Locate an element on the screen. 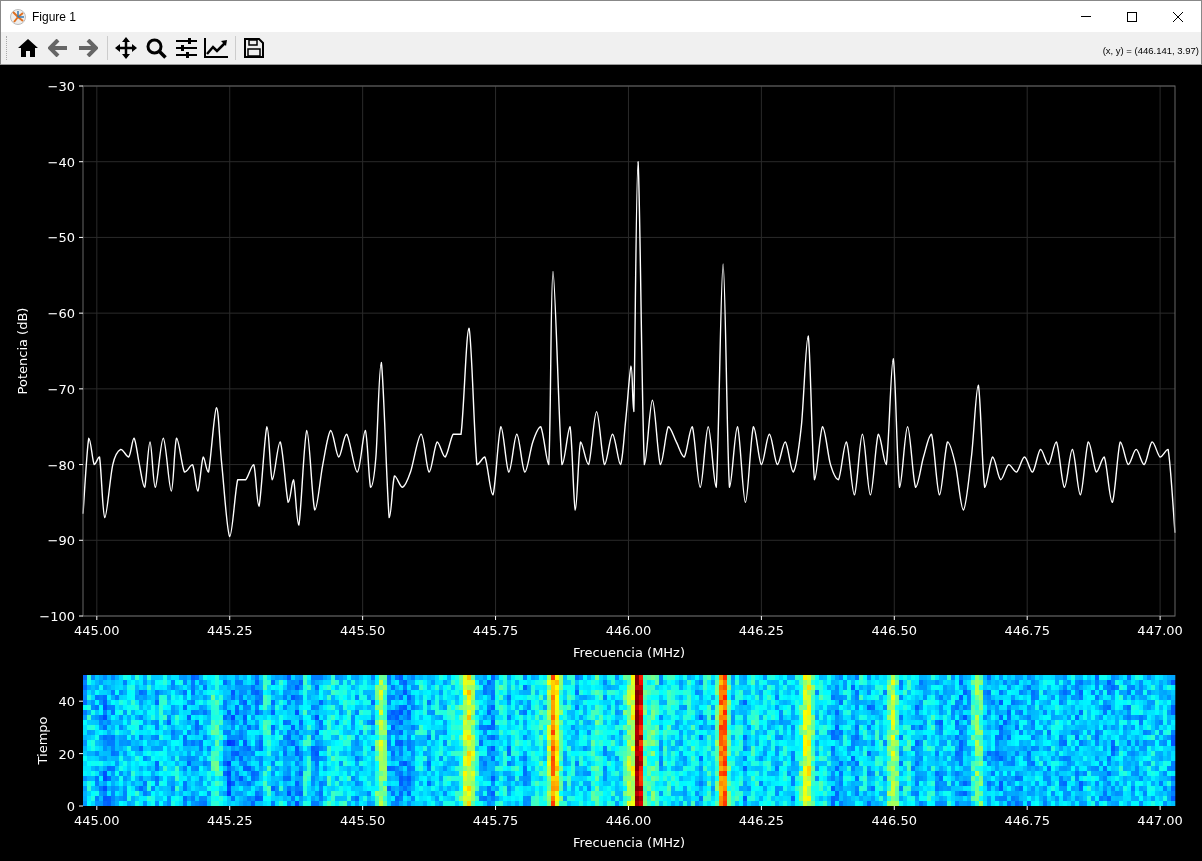 The width and height of the screenshot is (1202, 861). sliders-icon is located at coordinates (186, 48).